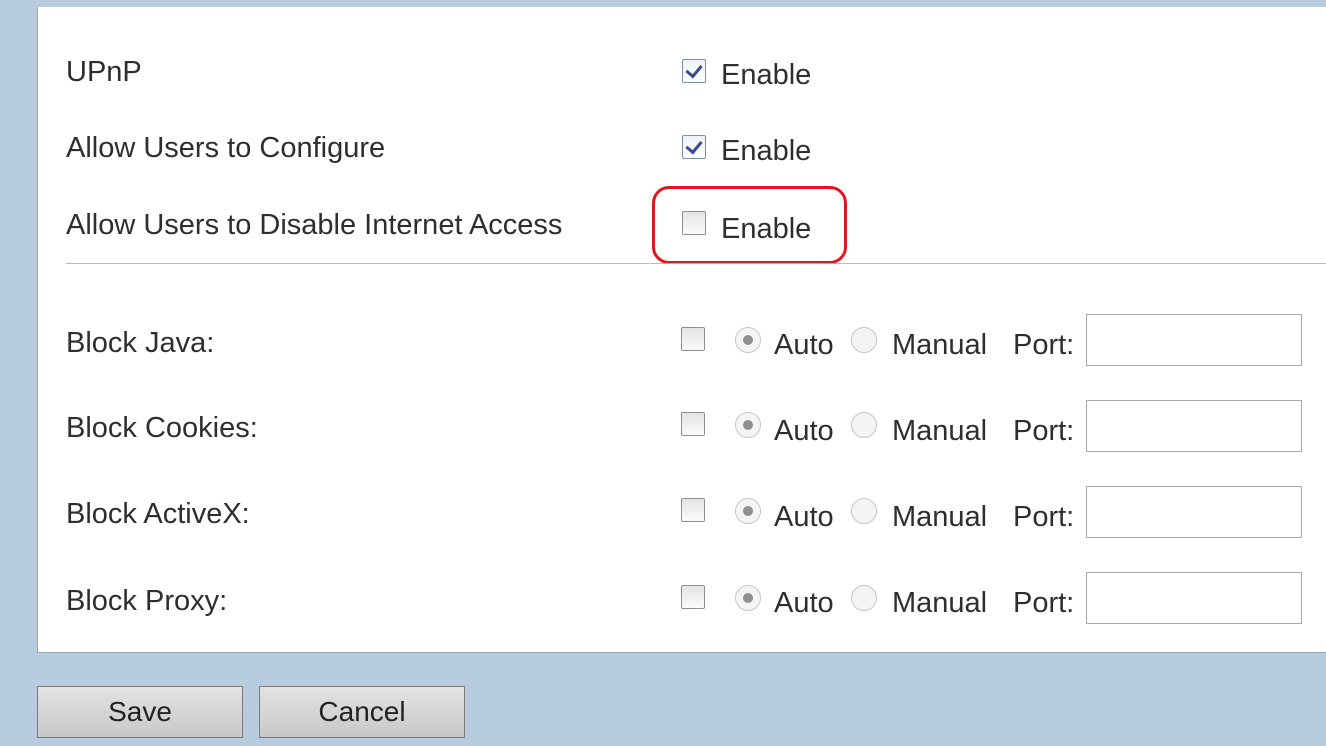  I want to click on setting-label-allow-disable-internet: Allow Users to Disable Internet Access, so click(314, 225).